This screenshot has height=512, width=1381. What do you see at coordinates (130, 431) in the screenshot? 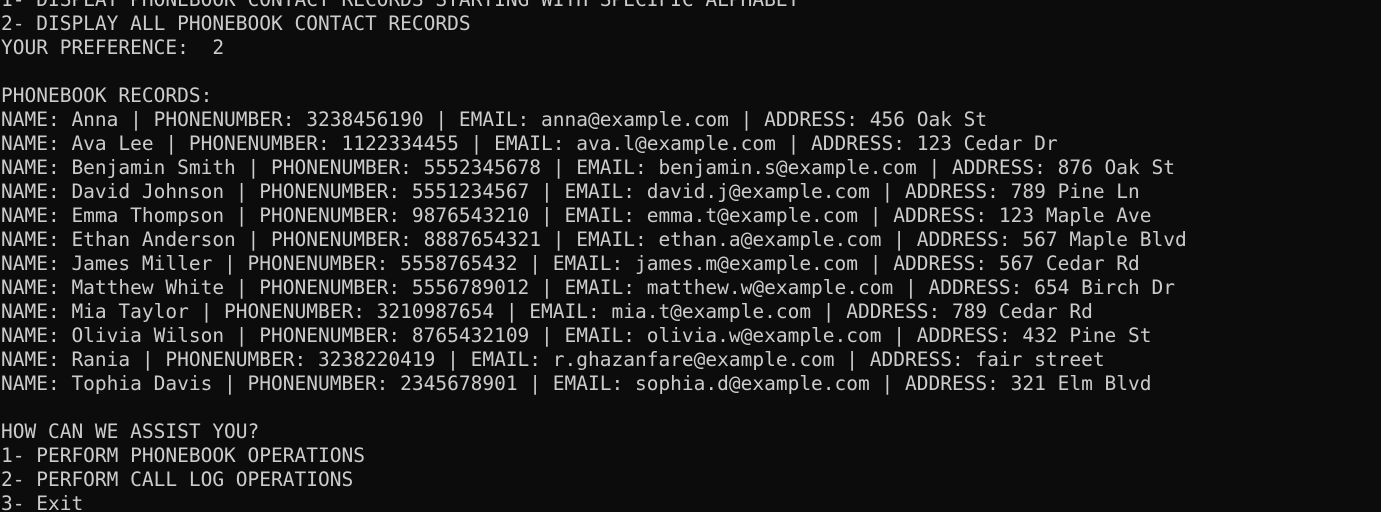
I see `assist-prompt: HOW CAN WE ASSIST YOU?` at bounding box center [130, 431].